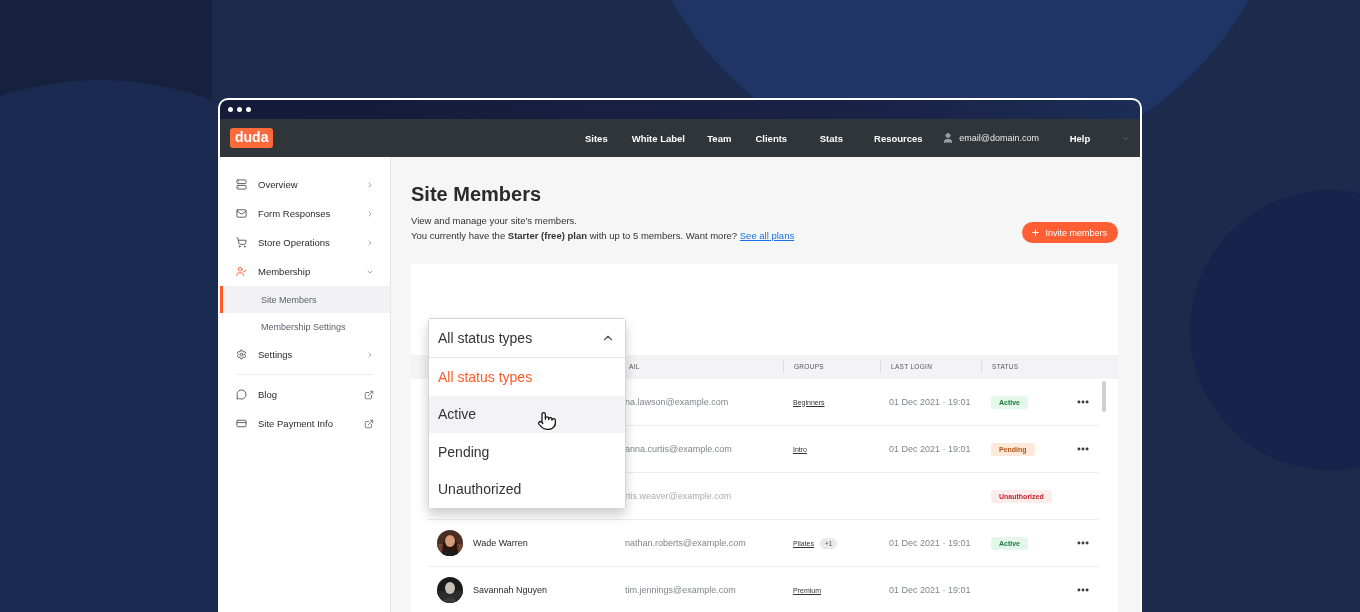  What do you see at coordinates (241, 271) in the screenshot?
I see `user-check-icon` at bounding box center [241, 271].